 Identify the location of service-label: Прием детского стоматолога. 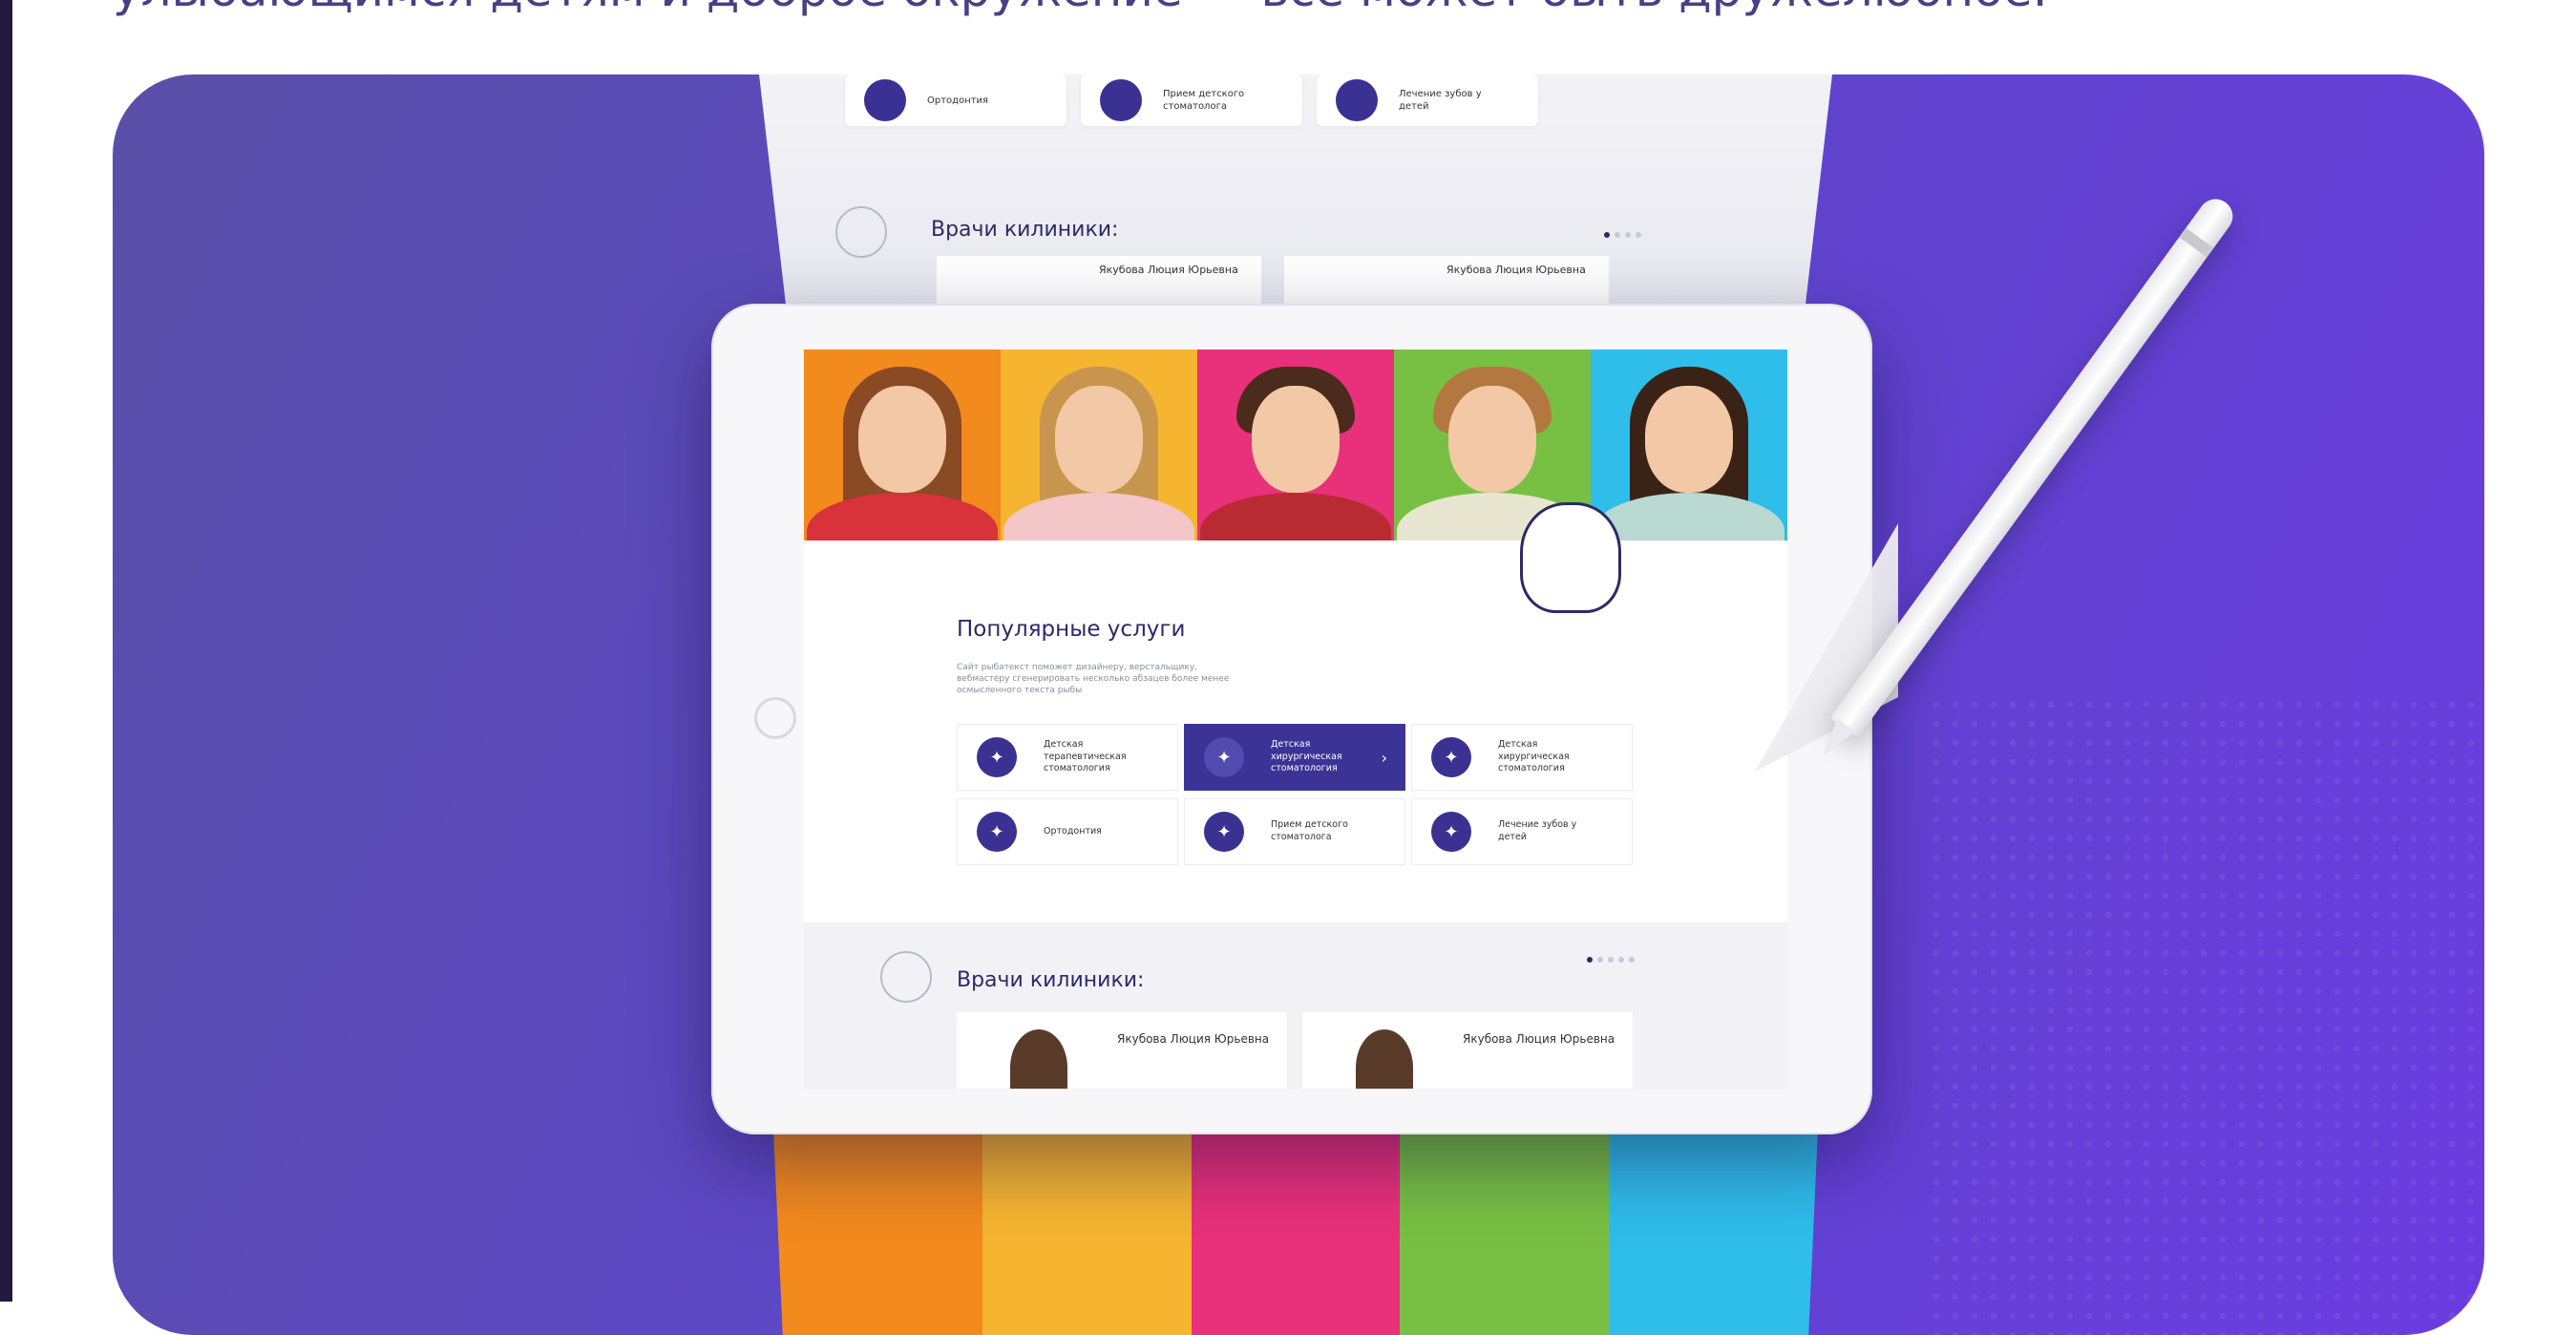
(1309, 830).